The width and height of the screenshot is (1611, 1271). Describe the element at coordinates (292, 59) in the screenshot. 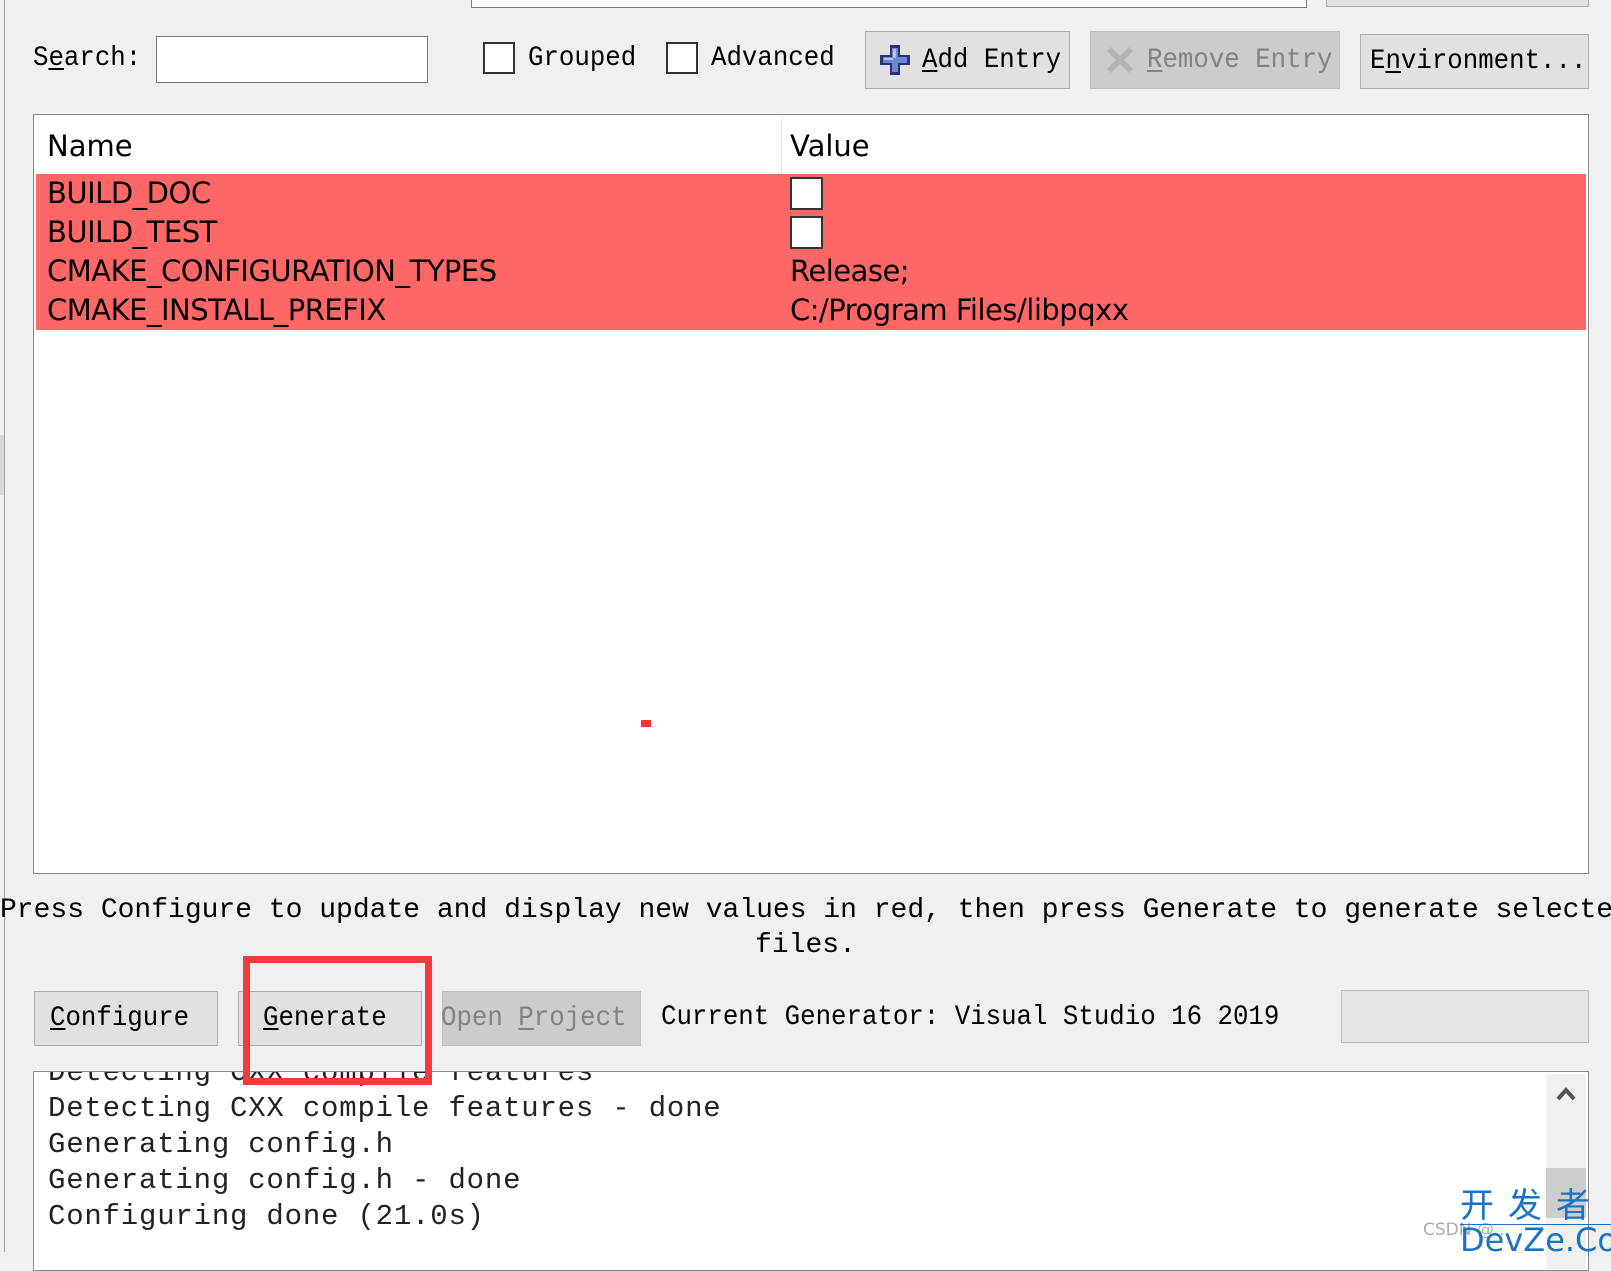

I see `search-input` at that location.